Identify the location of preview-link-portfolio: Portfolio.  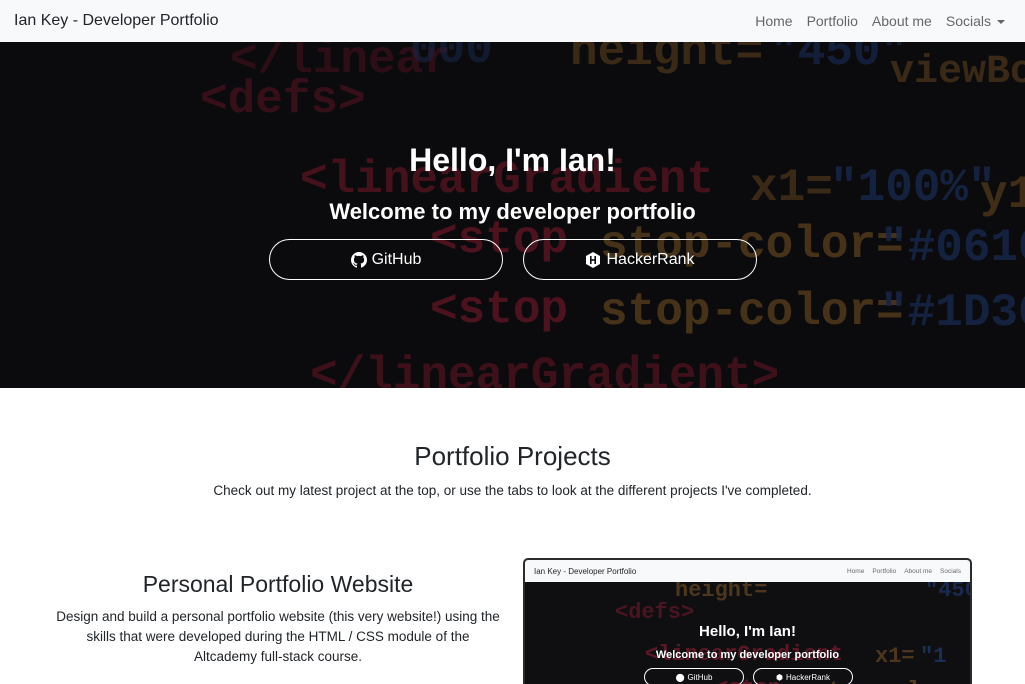
(884, 571).